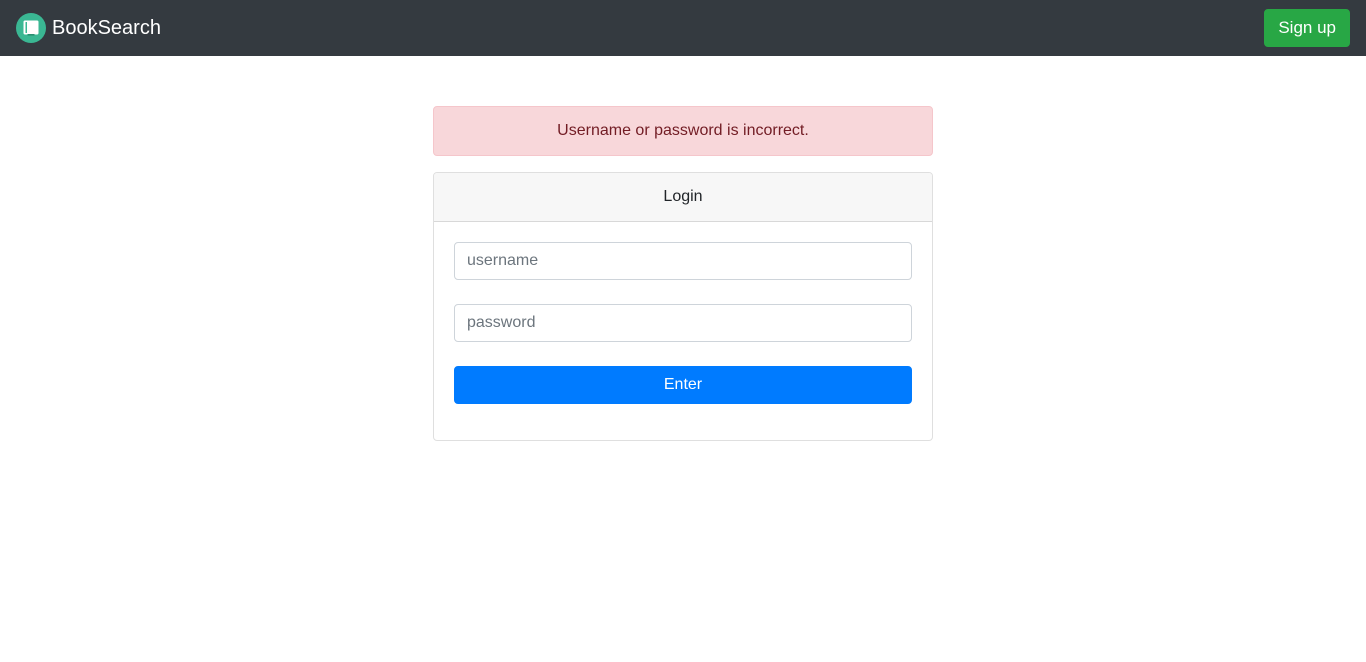 The width and height of the screenshot is (1366, 662). What do you see at coordinates (683, 28) in the screenshot?
I see `top-navbar: BookSearch Sign up` at bounding box center [683, 28].